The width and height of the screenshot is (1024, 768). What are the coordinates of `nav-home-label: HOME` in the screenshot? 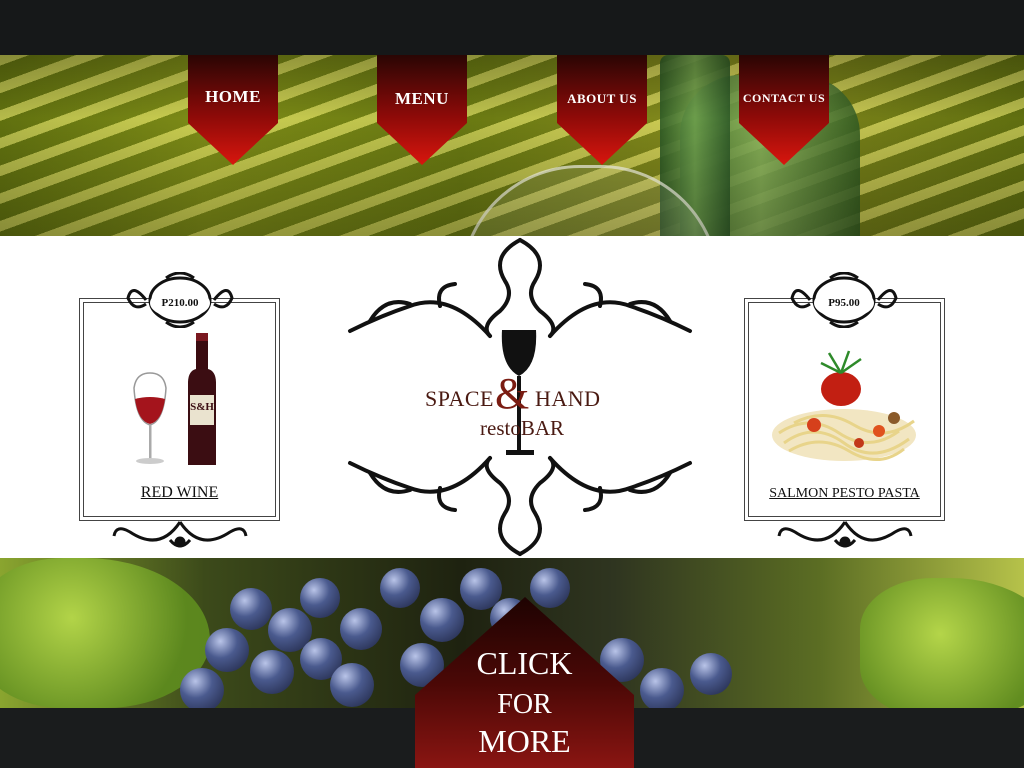 It's located at (233, 96).